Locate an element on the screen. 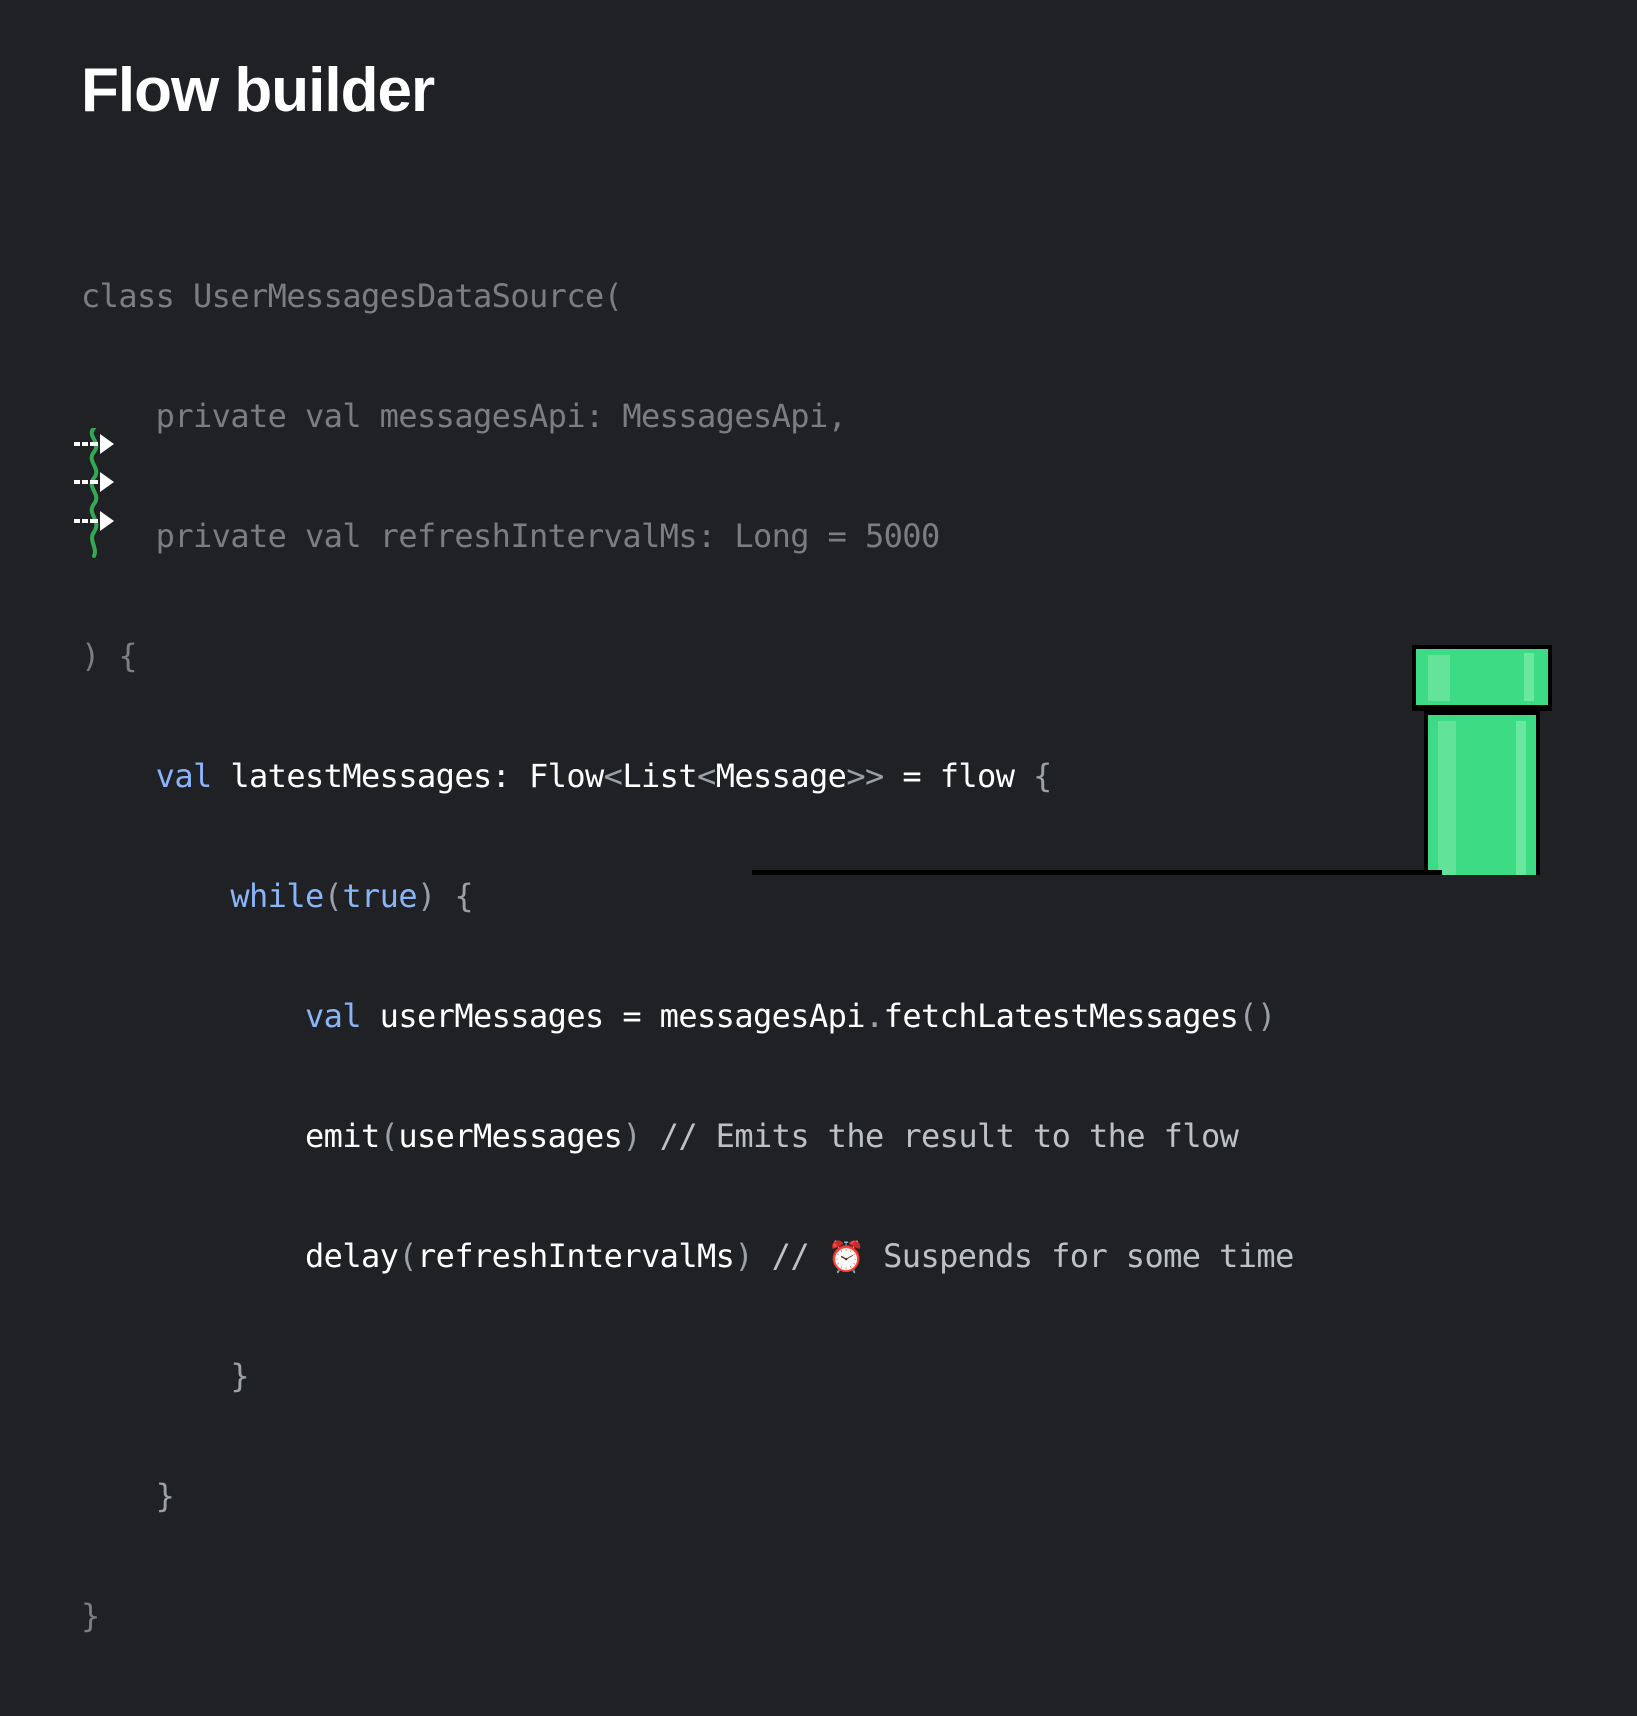  code-token: refreshIntervalMs is located at coordinates (576, 1256).